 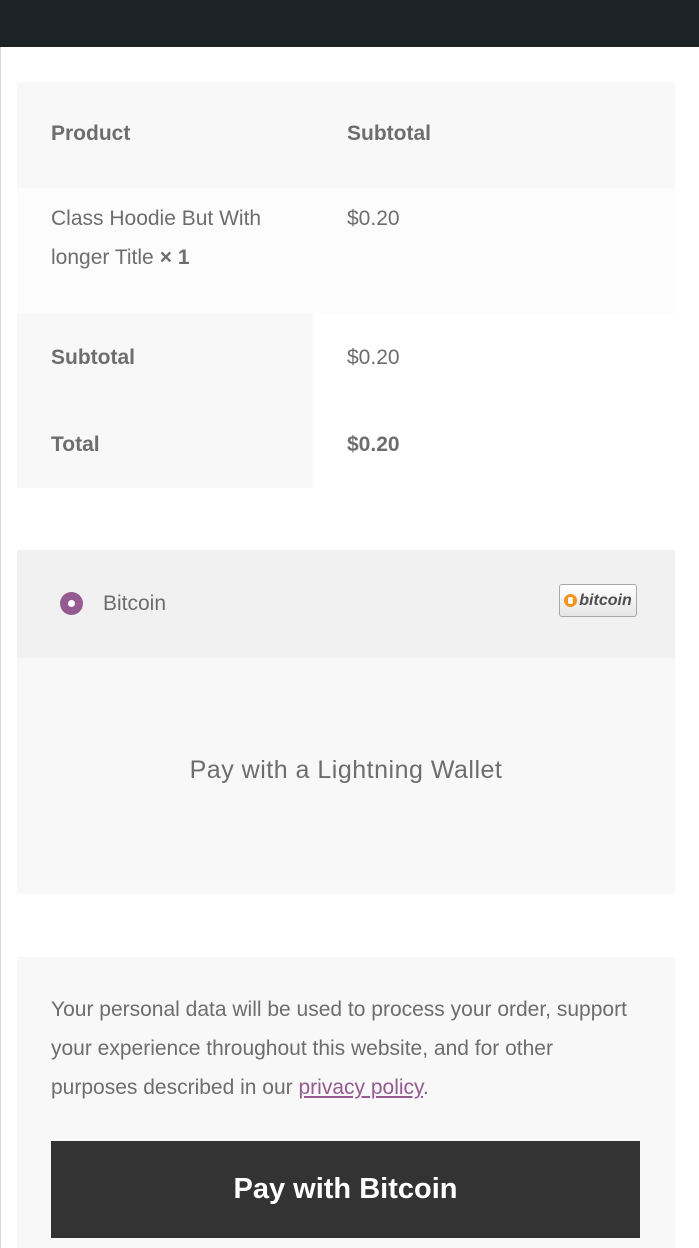 What do you see at coordinates (346, 604) in the screenshot?
I see `payment-method-bitcoin: Bitcoin bitcoin` at bounding box center [346, 604].